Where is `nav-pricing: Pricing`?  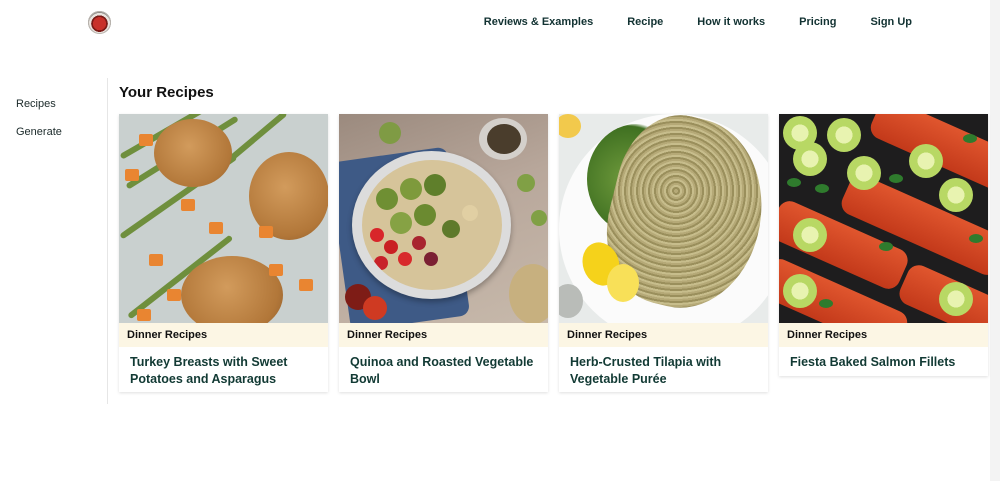 nav-pricing: Pricing is located at coordinates (817, 22).